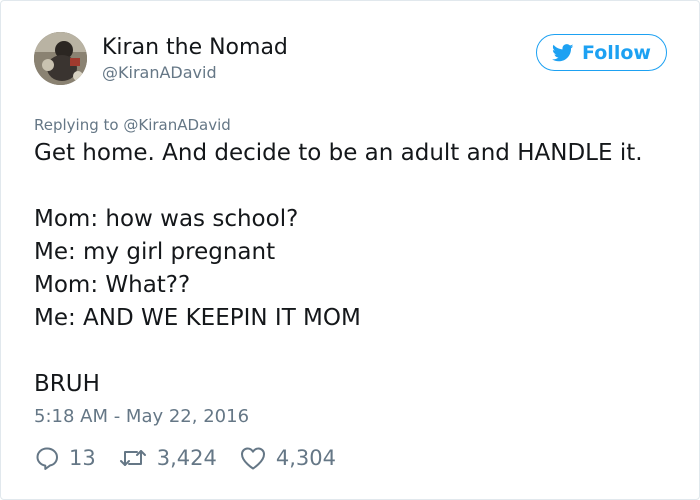  Describe the element at coordinates (47, 458) in the screenshot. I see `reply-icon` at that location.